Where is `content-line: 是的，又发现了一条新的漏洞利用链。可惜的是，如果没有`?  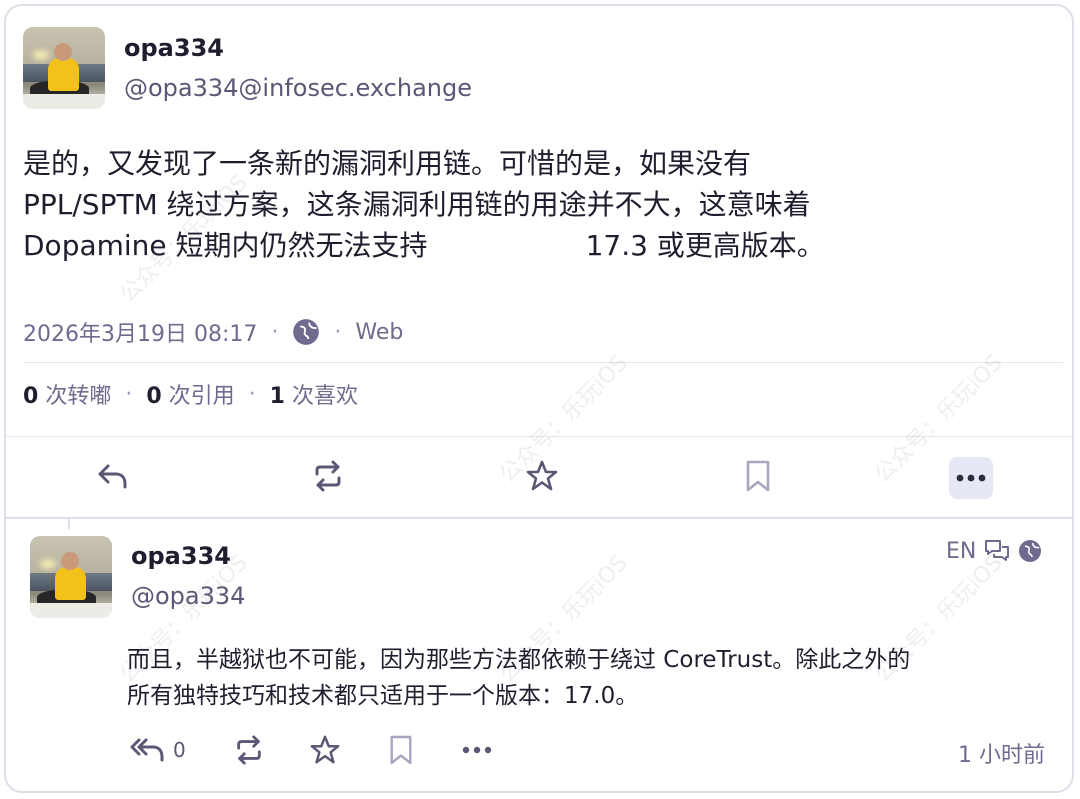 content-line: 是的，又发现了一条新的漏洞利用链。可惜的是，如果没有 is located at coordinates (387, 163).